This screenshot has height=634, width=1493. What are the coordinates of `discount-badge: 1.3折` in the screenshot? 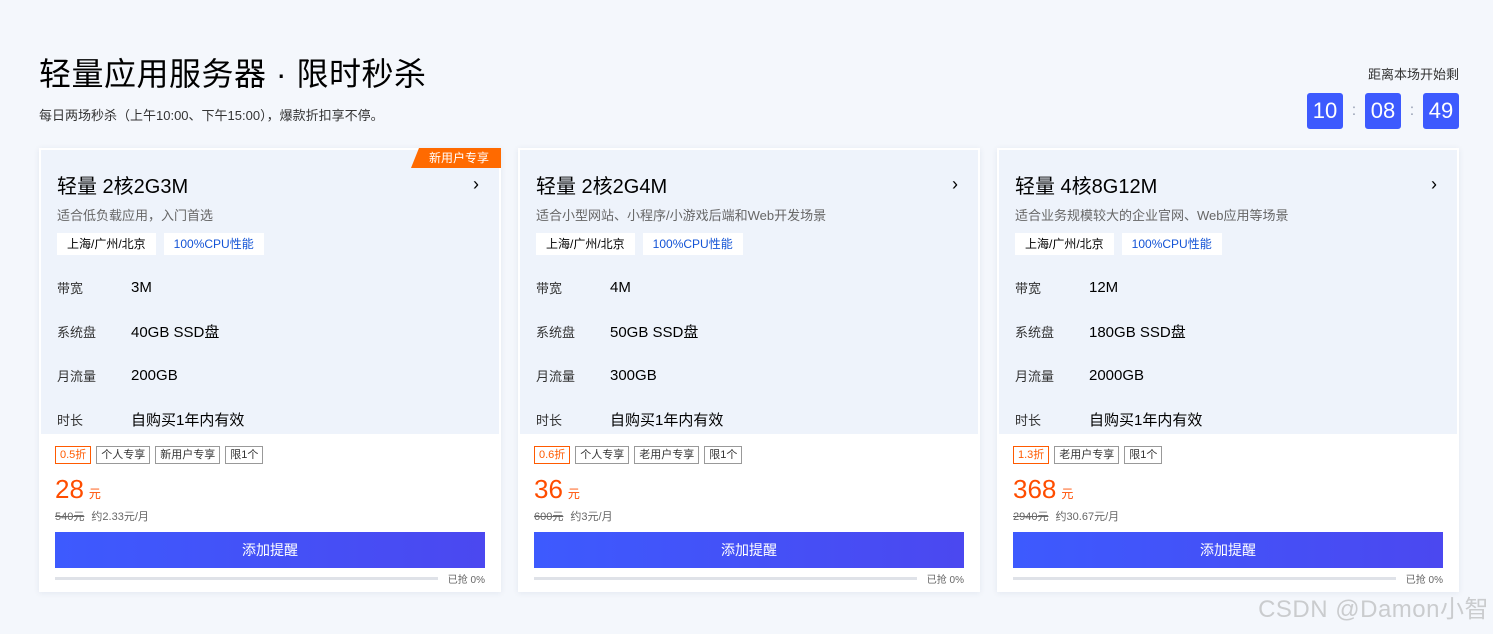 It's located at (1031, 455).